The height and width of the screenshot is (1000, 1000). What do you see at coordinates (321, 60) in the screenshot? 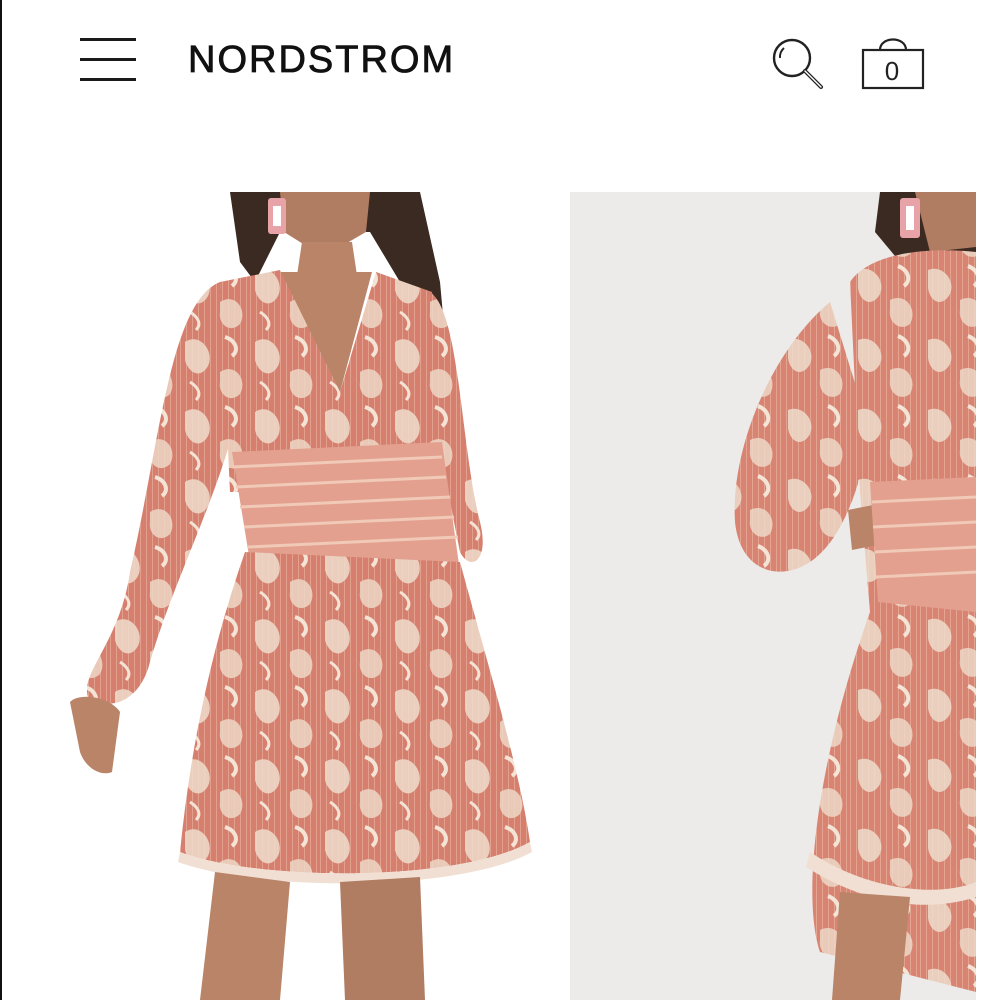
I see `brand-logo: NORDSTROM` at bounding box center [321, 60].